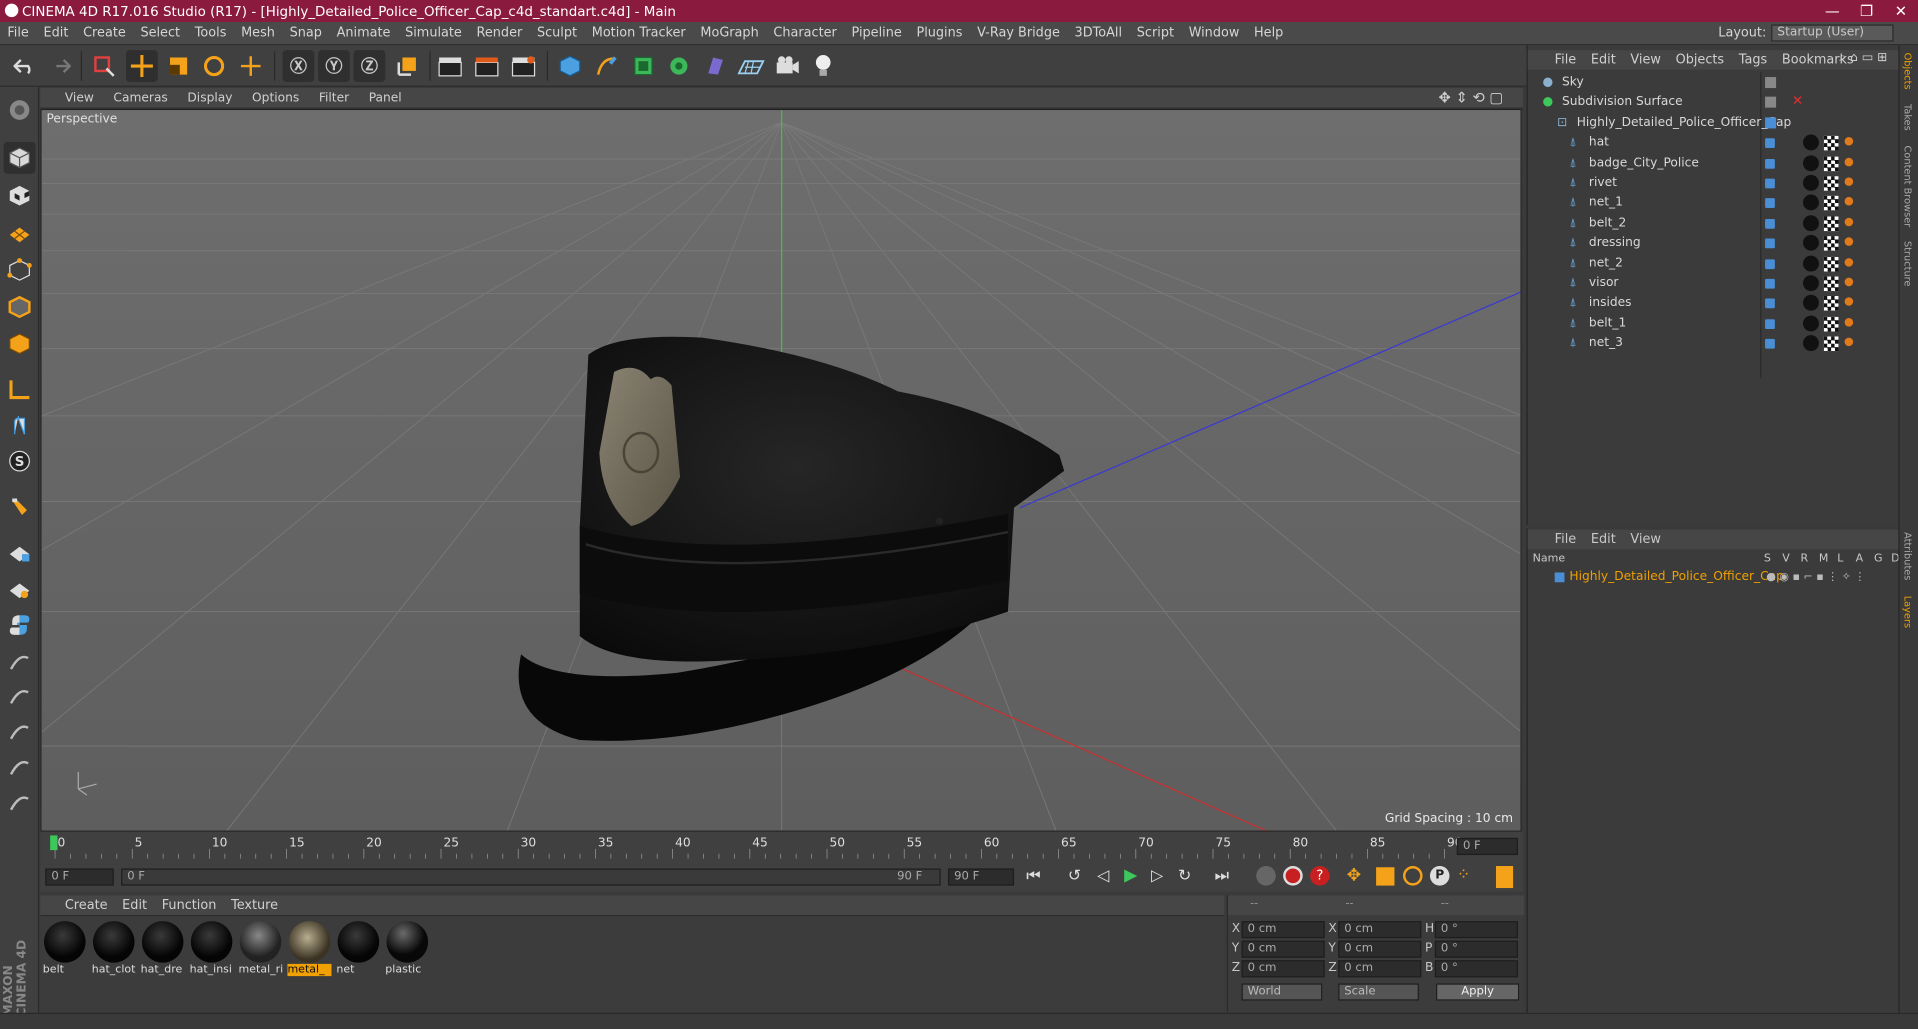 The width and height of the screenshot is (1918, 1029). I want to click on key-pla-icon: ⁘, so click(1463, 875).